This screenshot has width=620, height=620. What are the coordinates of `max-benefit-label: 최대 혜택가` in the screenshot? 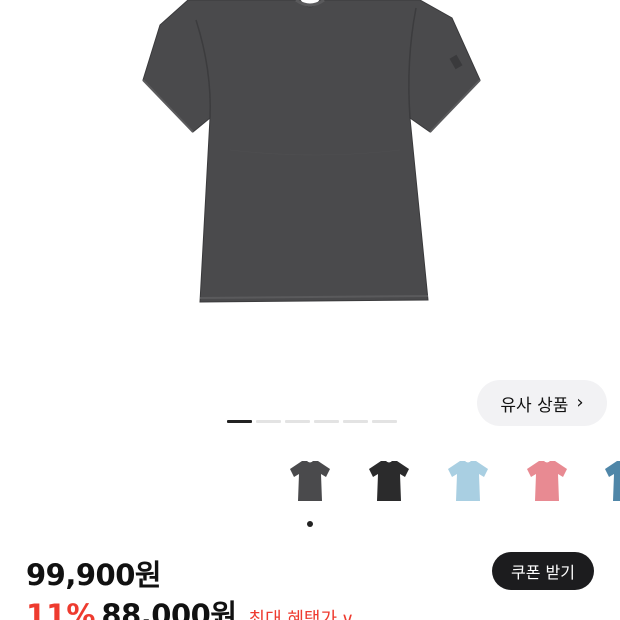 It's located at (293, 614).